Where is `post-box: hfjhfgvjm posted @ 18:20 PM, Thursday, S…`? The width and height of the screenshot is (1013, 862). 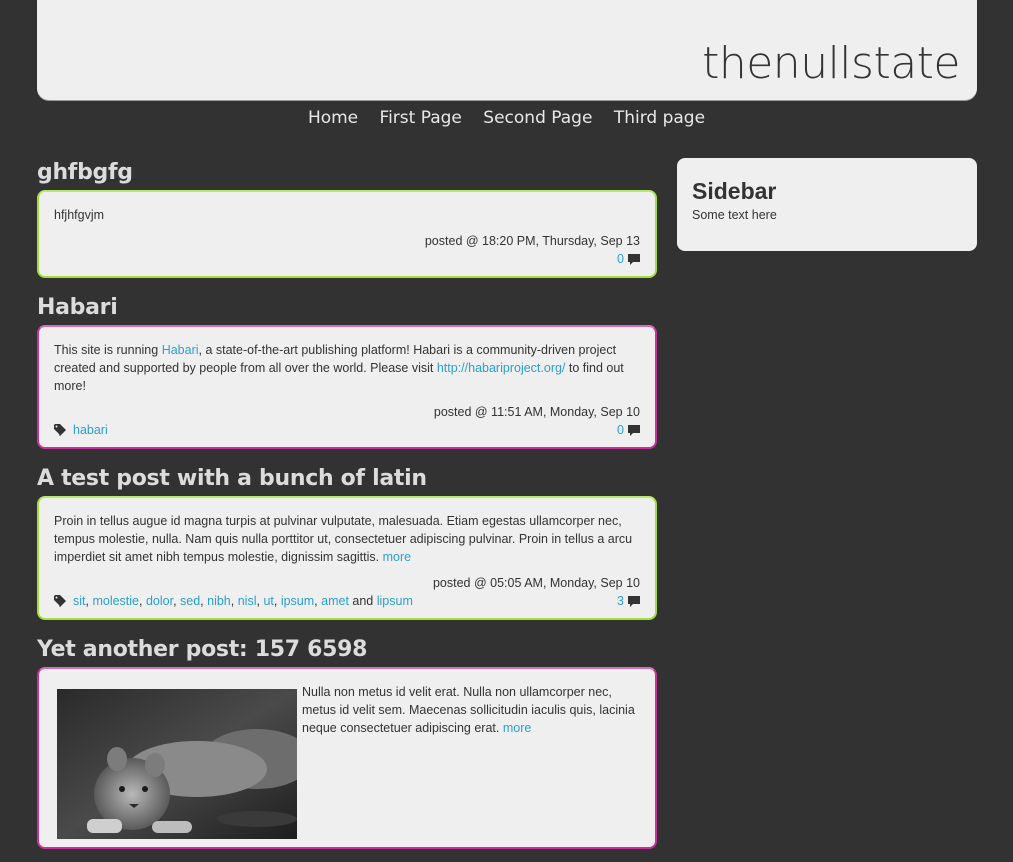
post-box: hfjhfgvjm posted @ 18:20 PM, Thursday, S… is located at coordinates (347, 234).